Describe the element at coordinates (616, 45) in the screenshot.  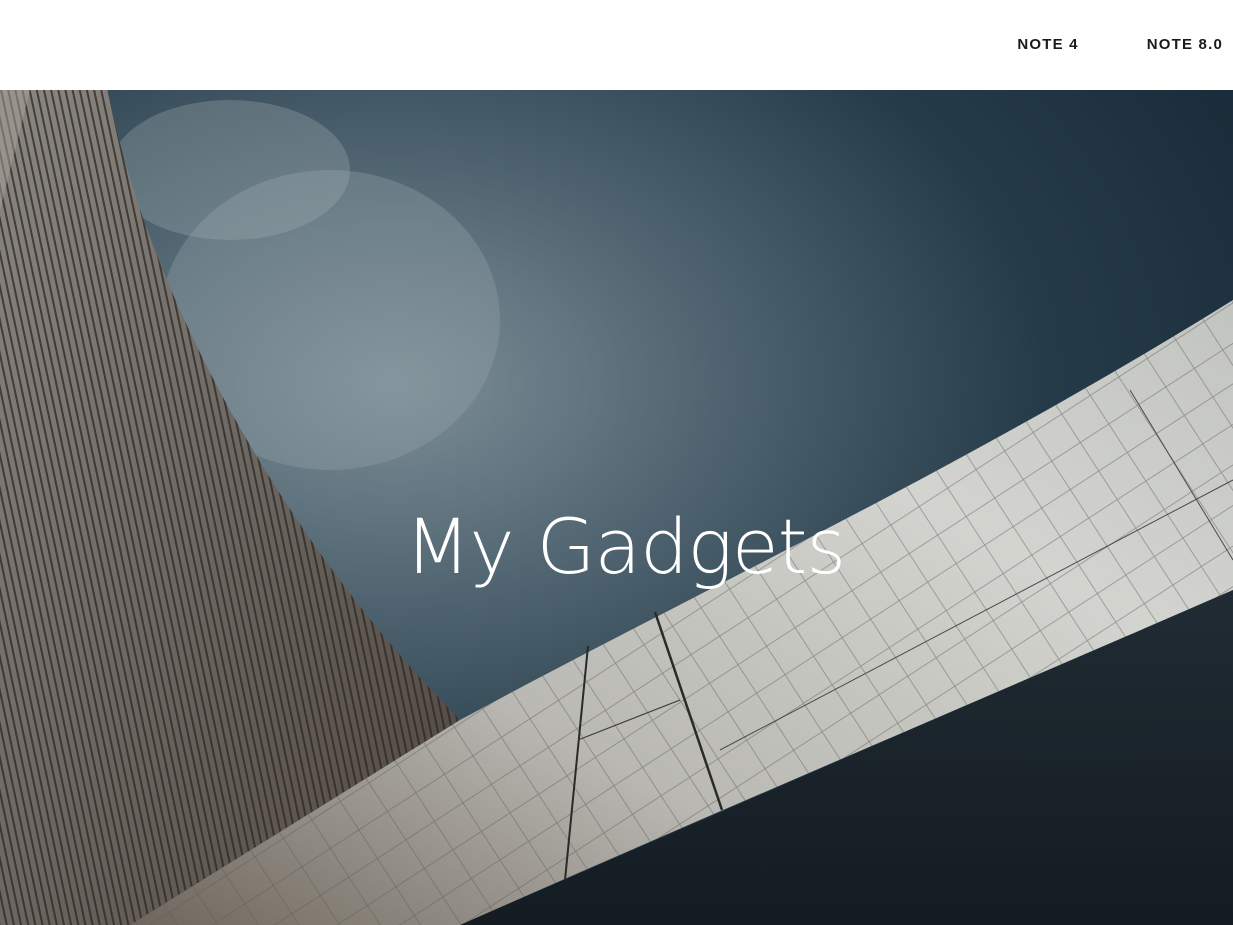
I see `site-header: NOTE 4 NOTE 8.0` at that location.